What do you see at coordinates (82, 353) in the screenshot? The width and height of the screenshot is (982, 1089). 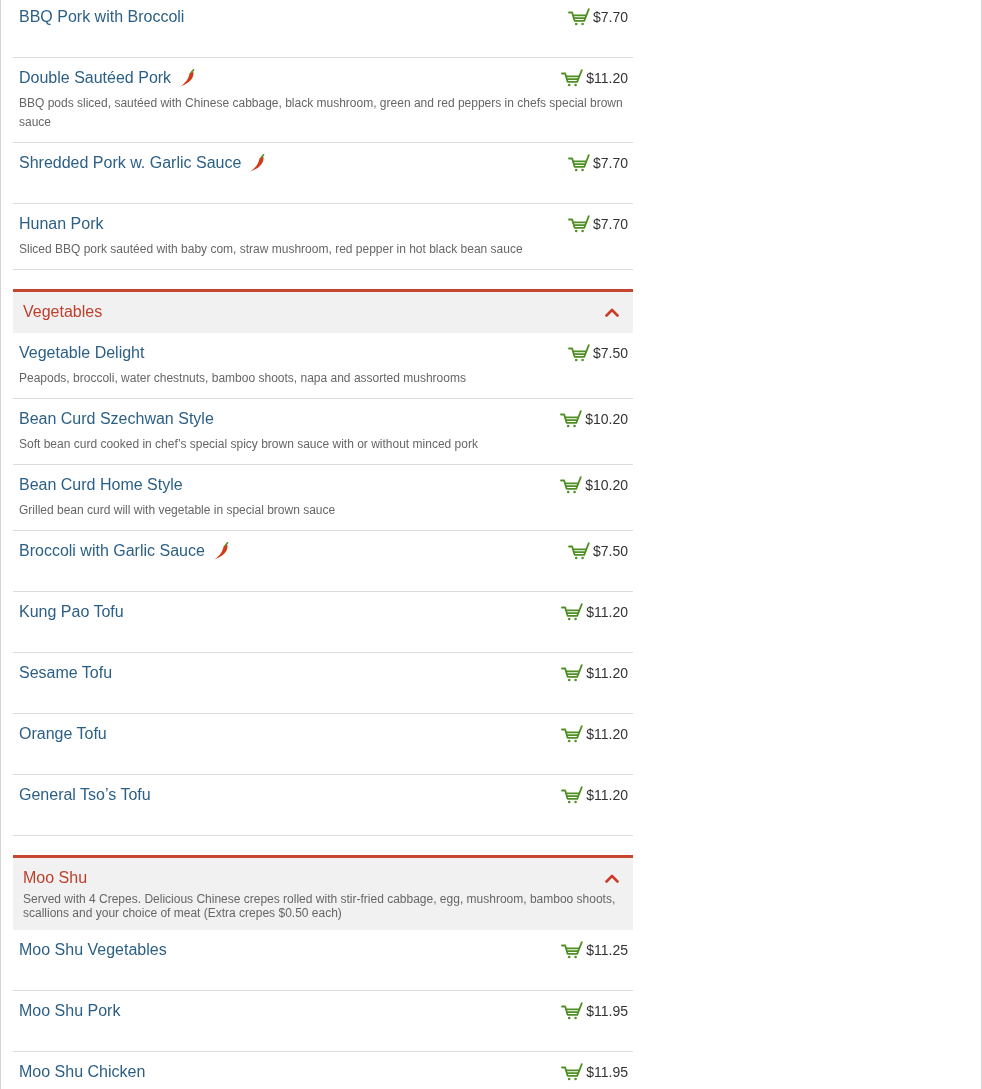 I see `item-name: Vegetable Delight` at bounding box center [82, 353].